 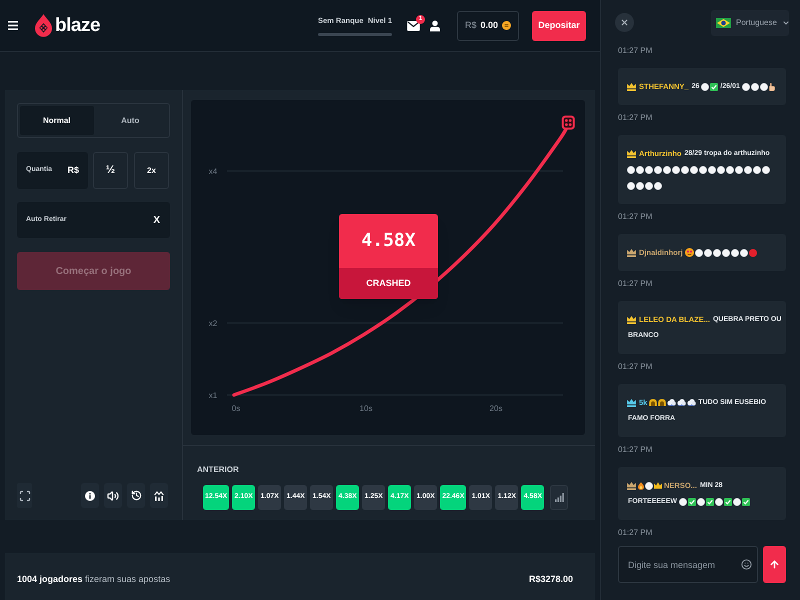 What do you see at coordinates (366, 408) in the screenshot?
I see `x-axis-label: 10s` at bounding box center [366, 408].